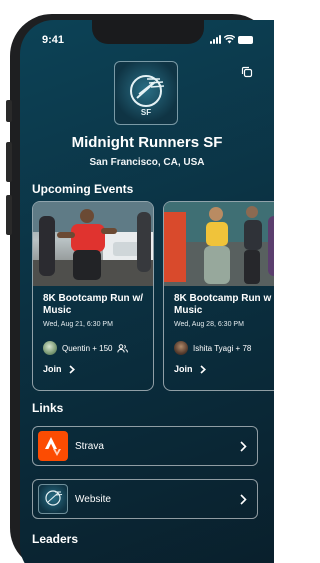 This screenshot has width=320, height=563. What do you see at coordinates (93, 304) in the screenshot?
I see `event-title: 8K Bootcamp Run w/ Music` at bounding box center [93, 304].